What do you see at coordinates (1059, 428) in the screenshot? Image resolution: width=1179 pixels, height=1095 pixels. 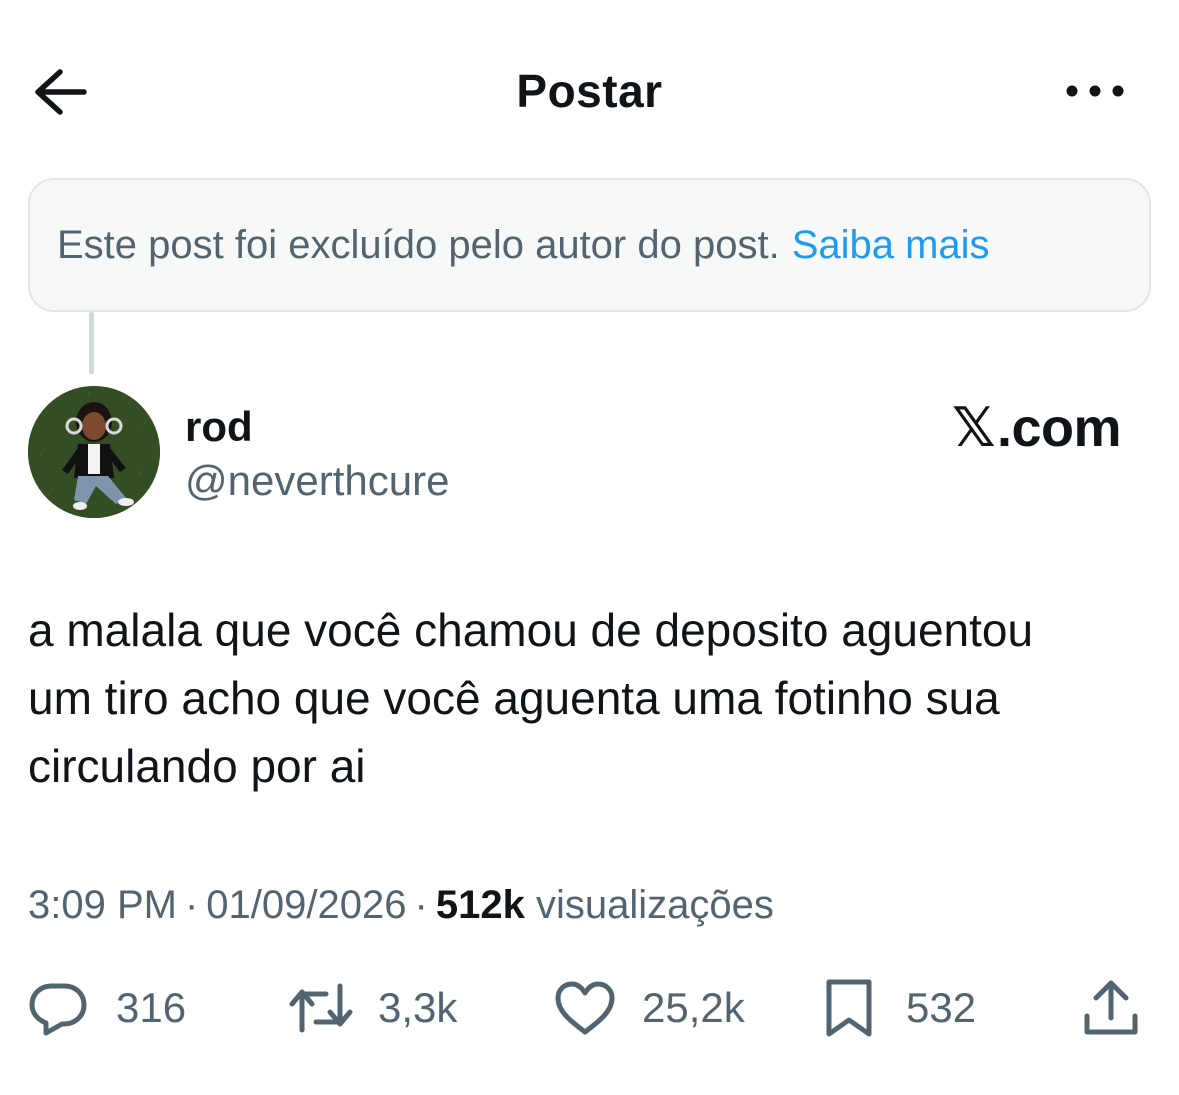 I see `brand-suffix: .com` at bounding box center [1059, 428].